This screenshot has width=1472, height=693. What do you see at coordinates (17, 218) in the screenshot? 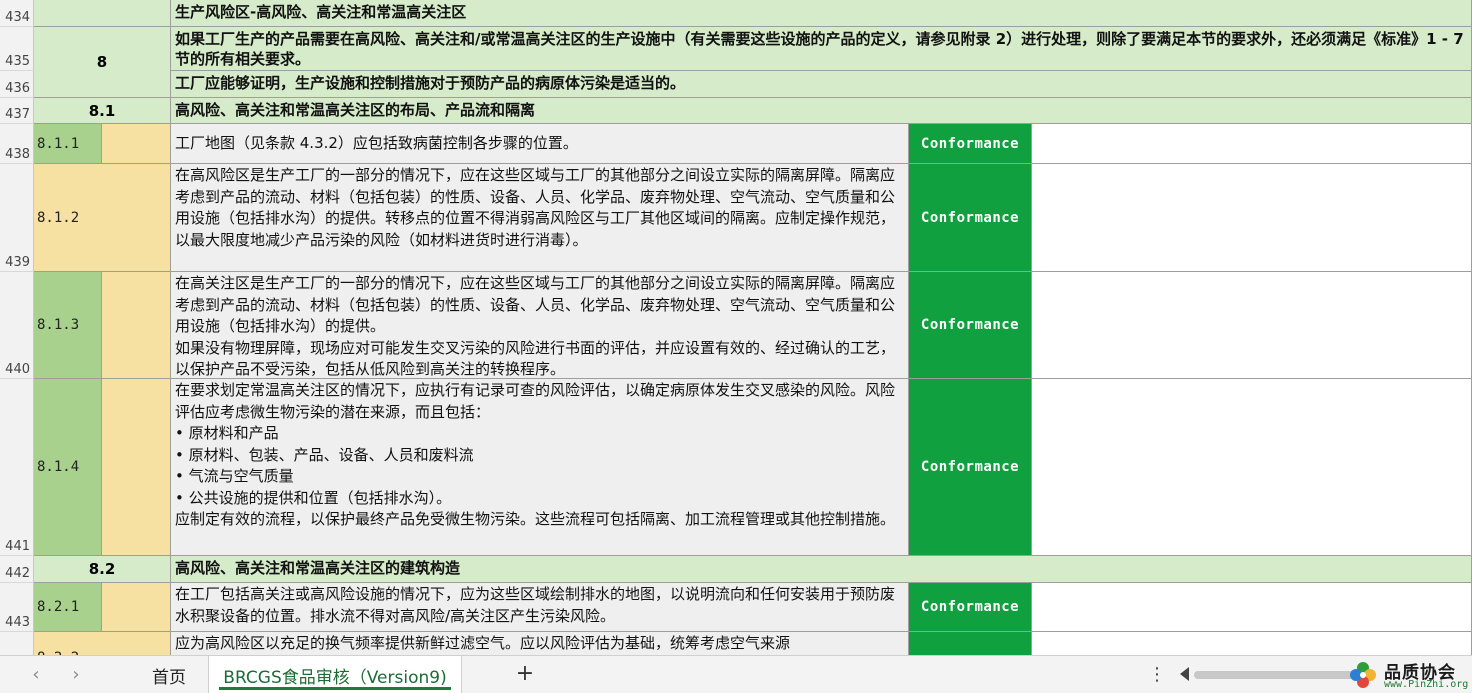
I see `row-number: 439` at bounding box center [17, 218].